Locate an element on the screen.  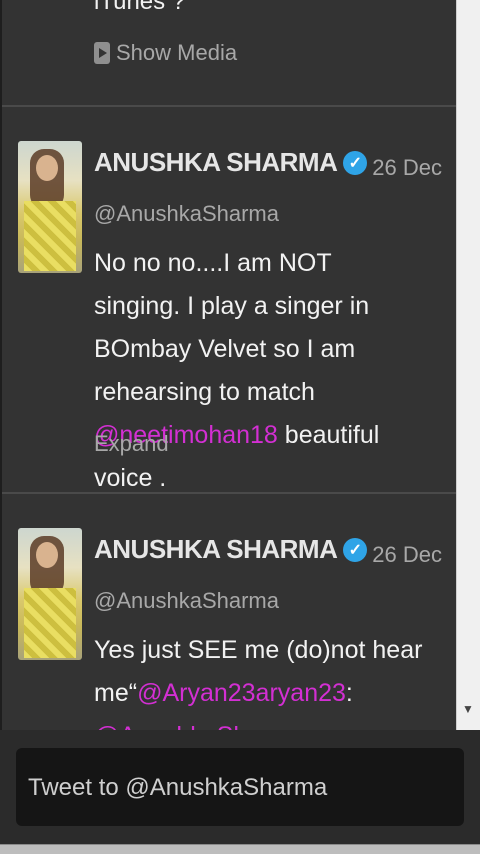
window-bottom-border is located at coordinates (240, 849).